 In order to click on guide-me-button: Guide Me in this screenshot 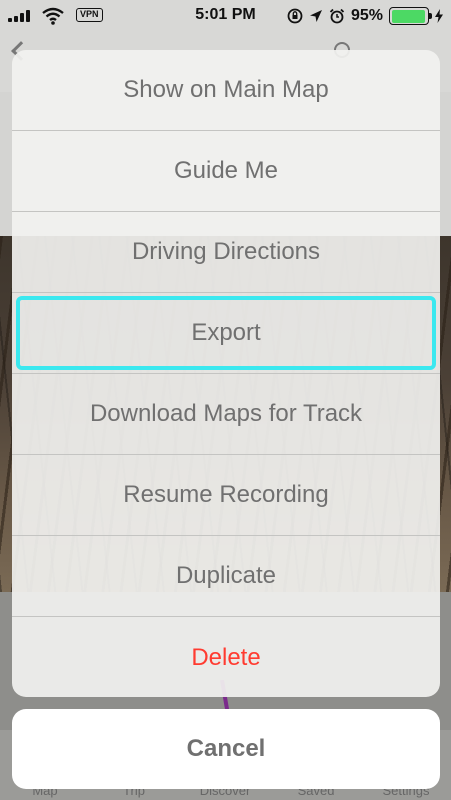, I will do `click(226, 171)`.